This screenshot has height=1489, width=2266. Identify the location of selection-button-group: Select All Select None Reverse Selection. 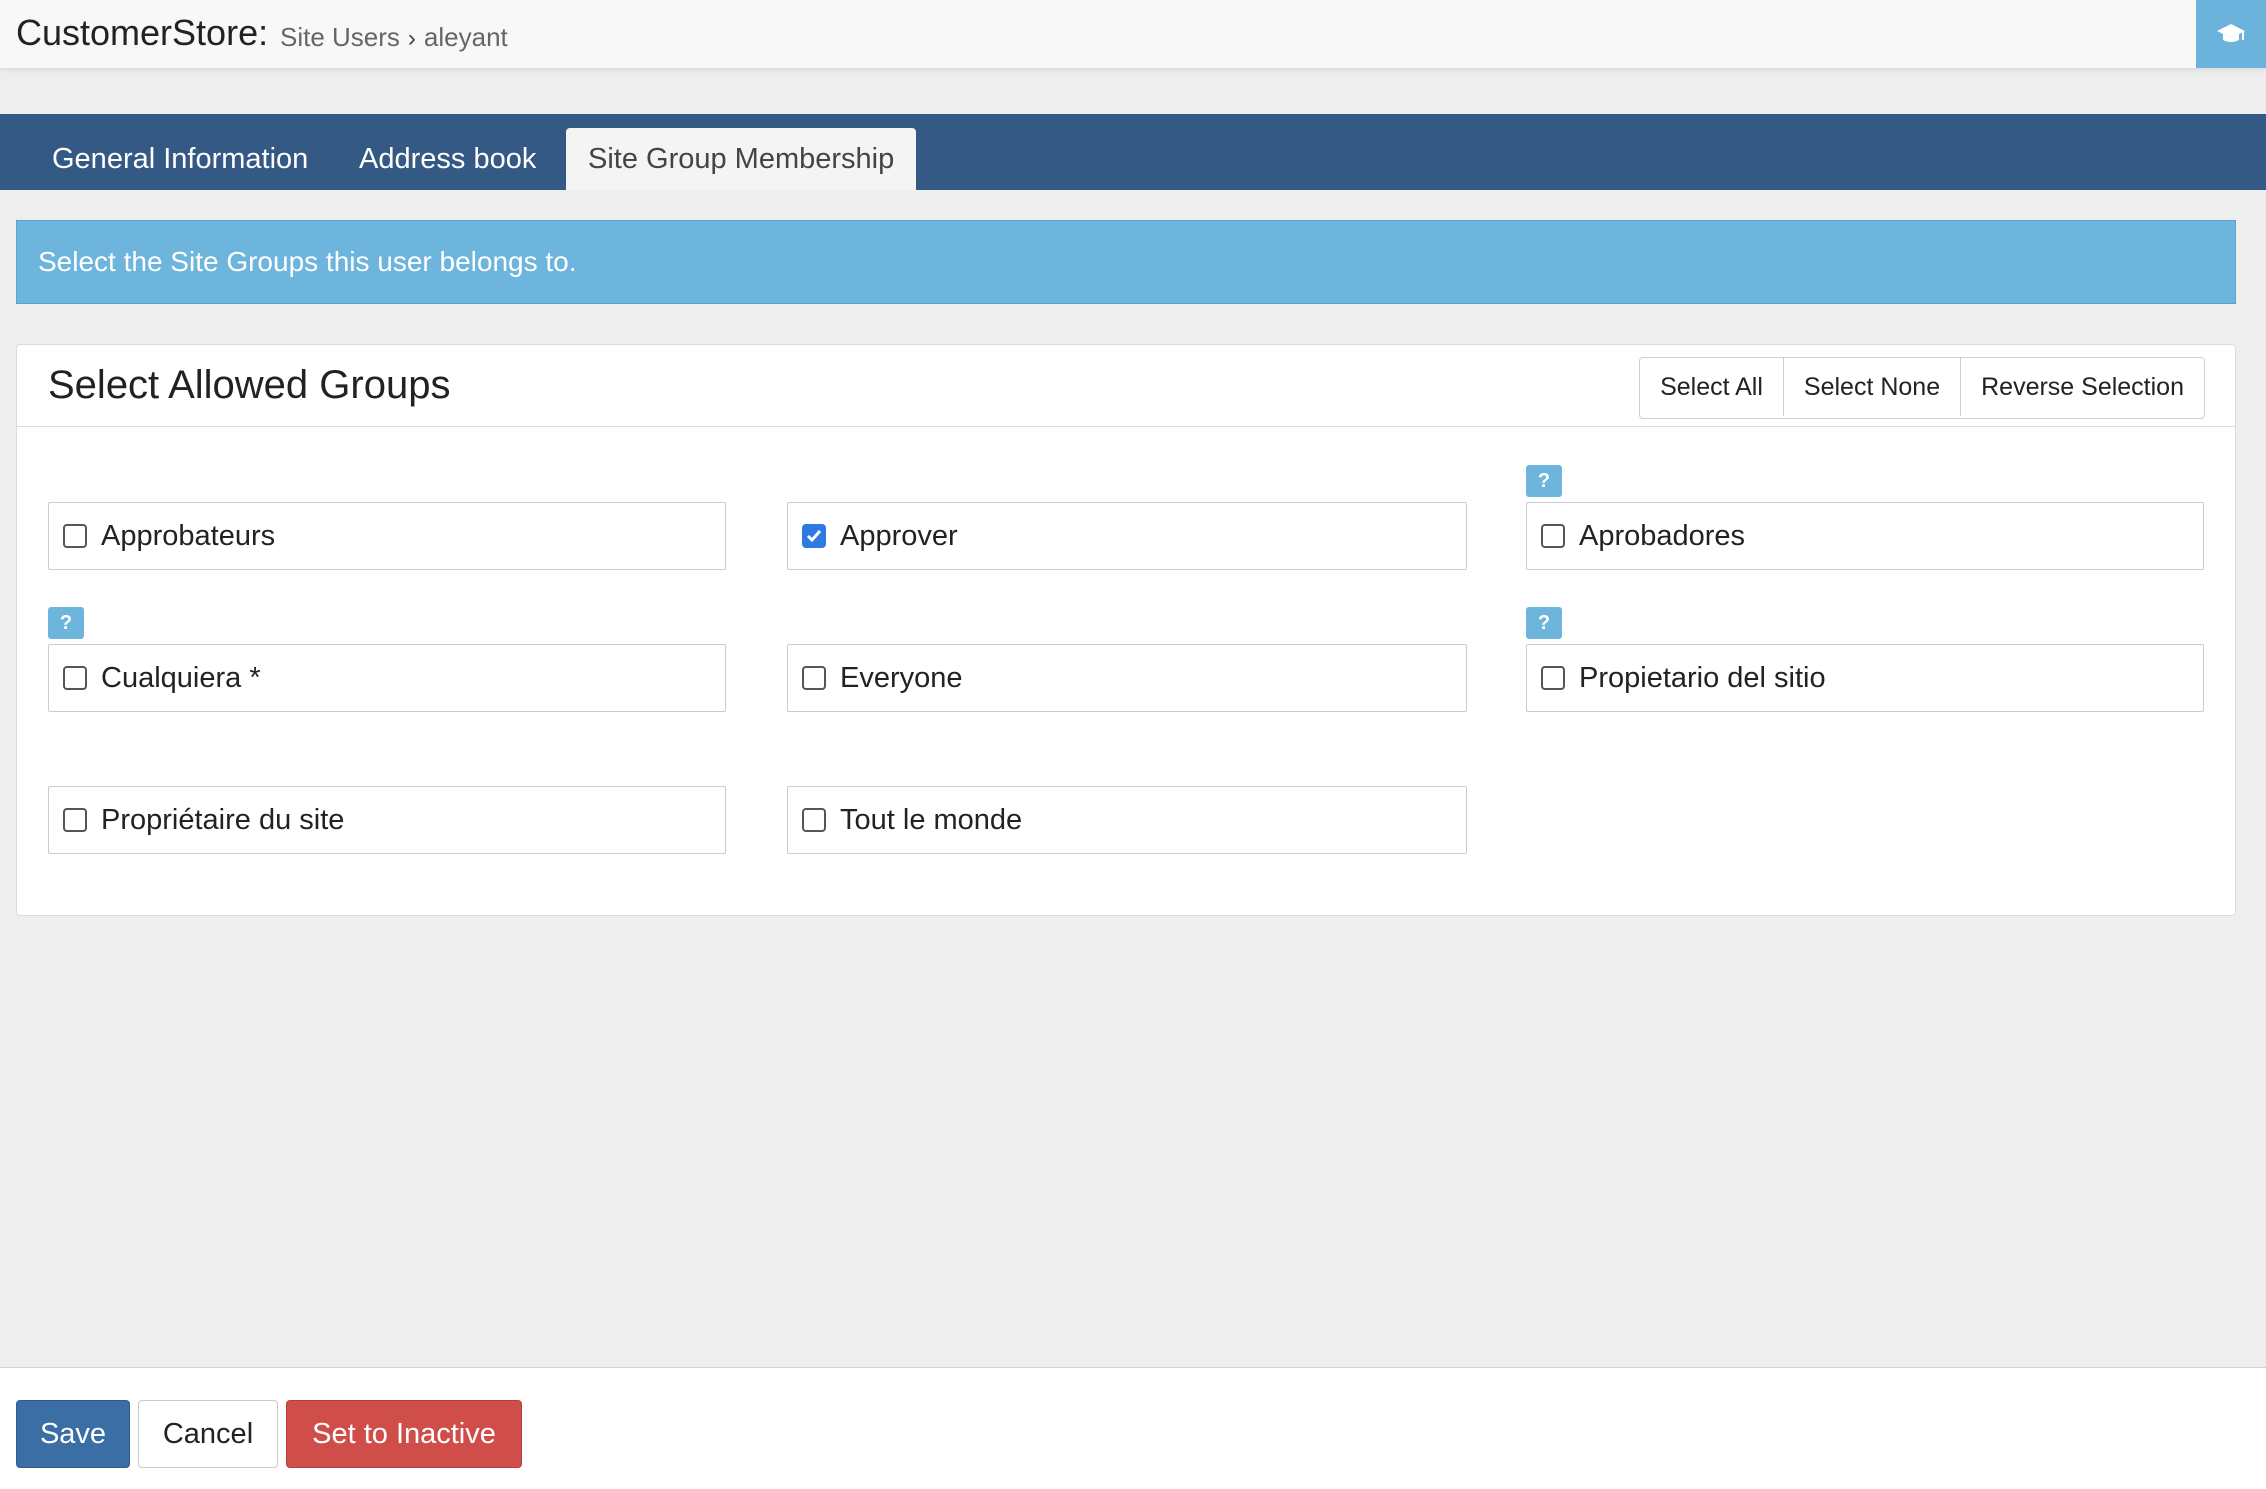
(1922, 388).